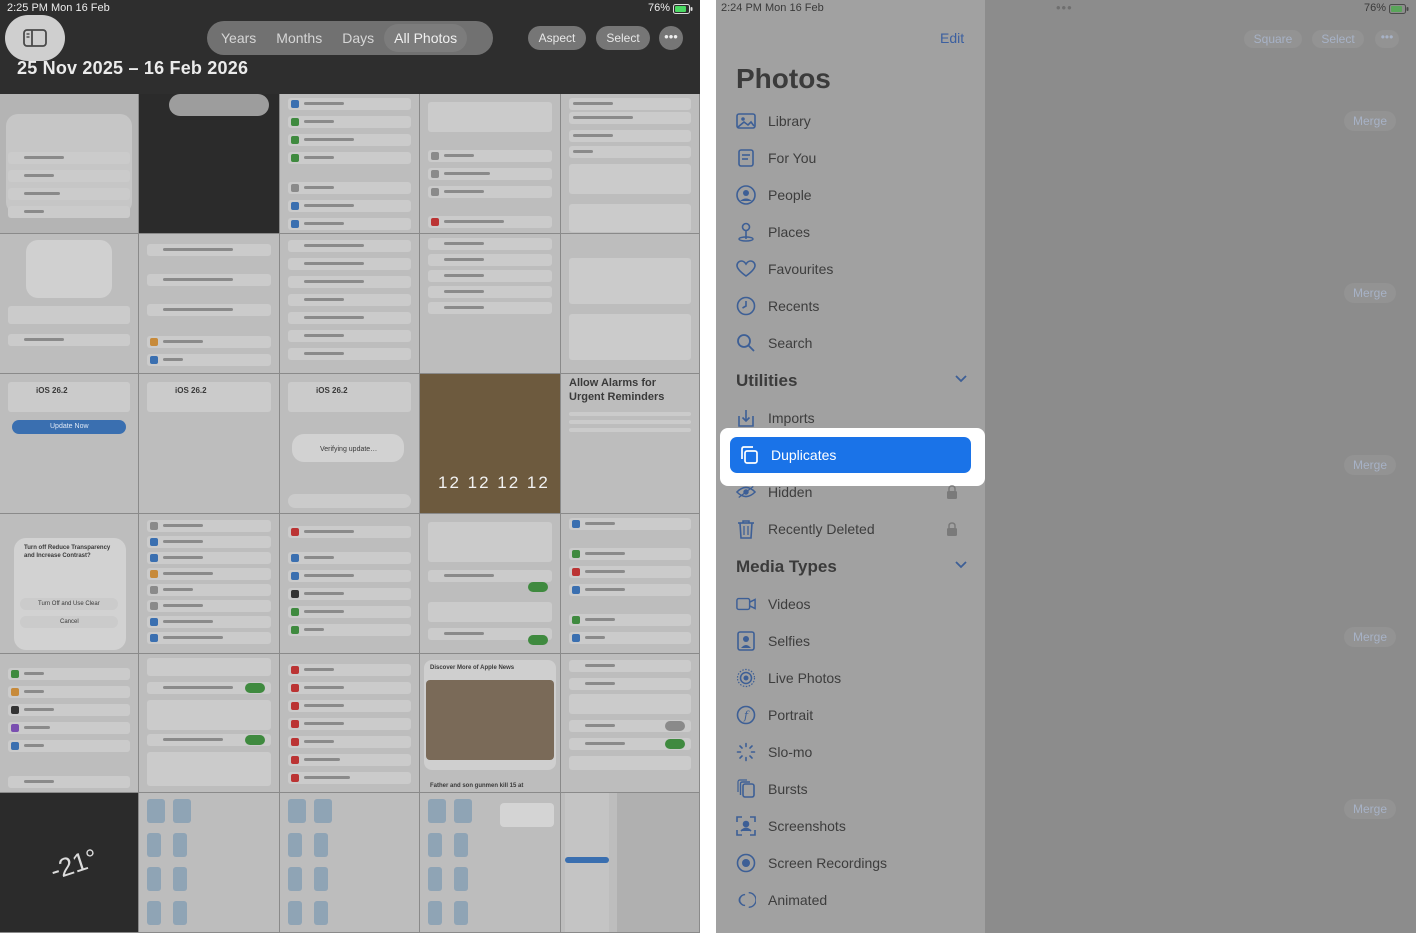  I want to click on segment-years: Years, so click(238, 38).